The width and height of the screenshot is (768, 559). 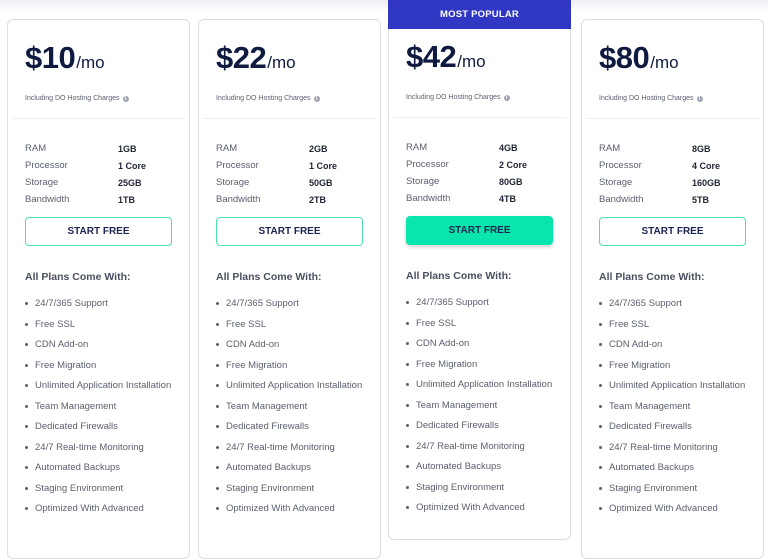 I want to click on spec-value: 1GB, so click(x=127, y=148).